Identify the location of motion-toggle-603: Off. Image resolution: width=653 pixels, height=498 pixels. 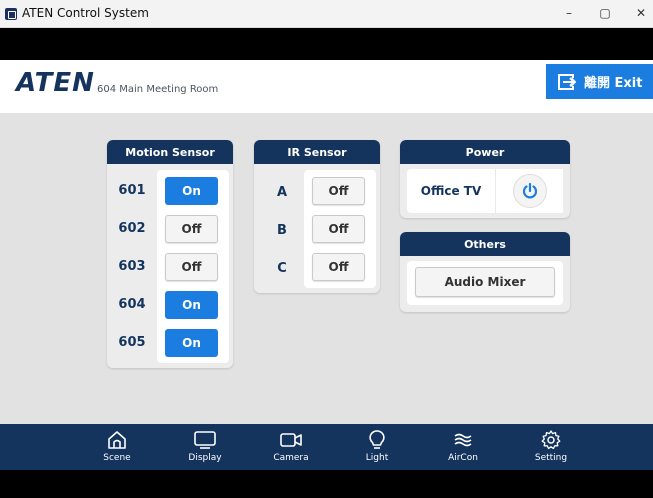
(191, 267).